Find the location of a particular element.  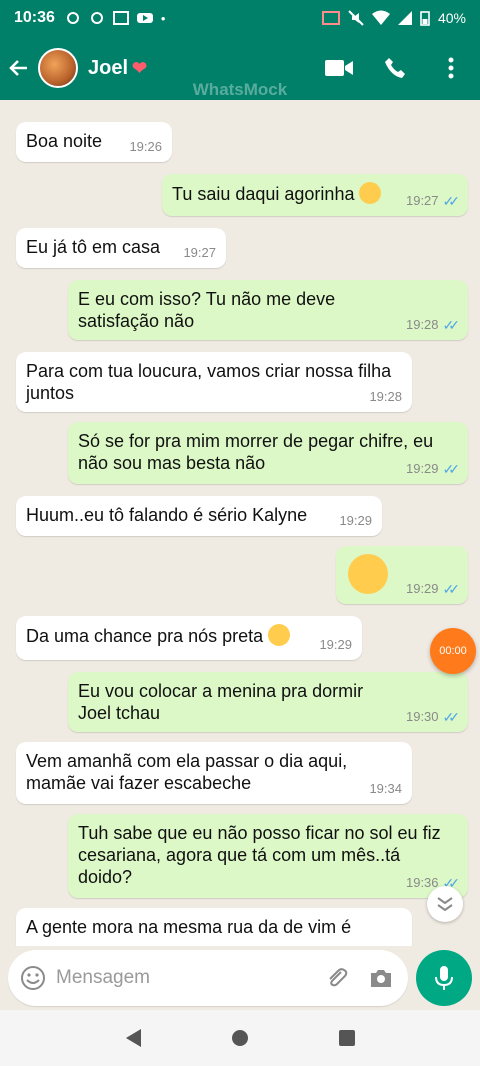

system-nav-bar is located at coordinates (240, 1038).